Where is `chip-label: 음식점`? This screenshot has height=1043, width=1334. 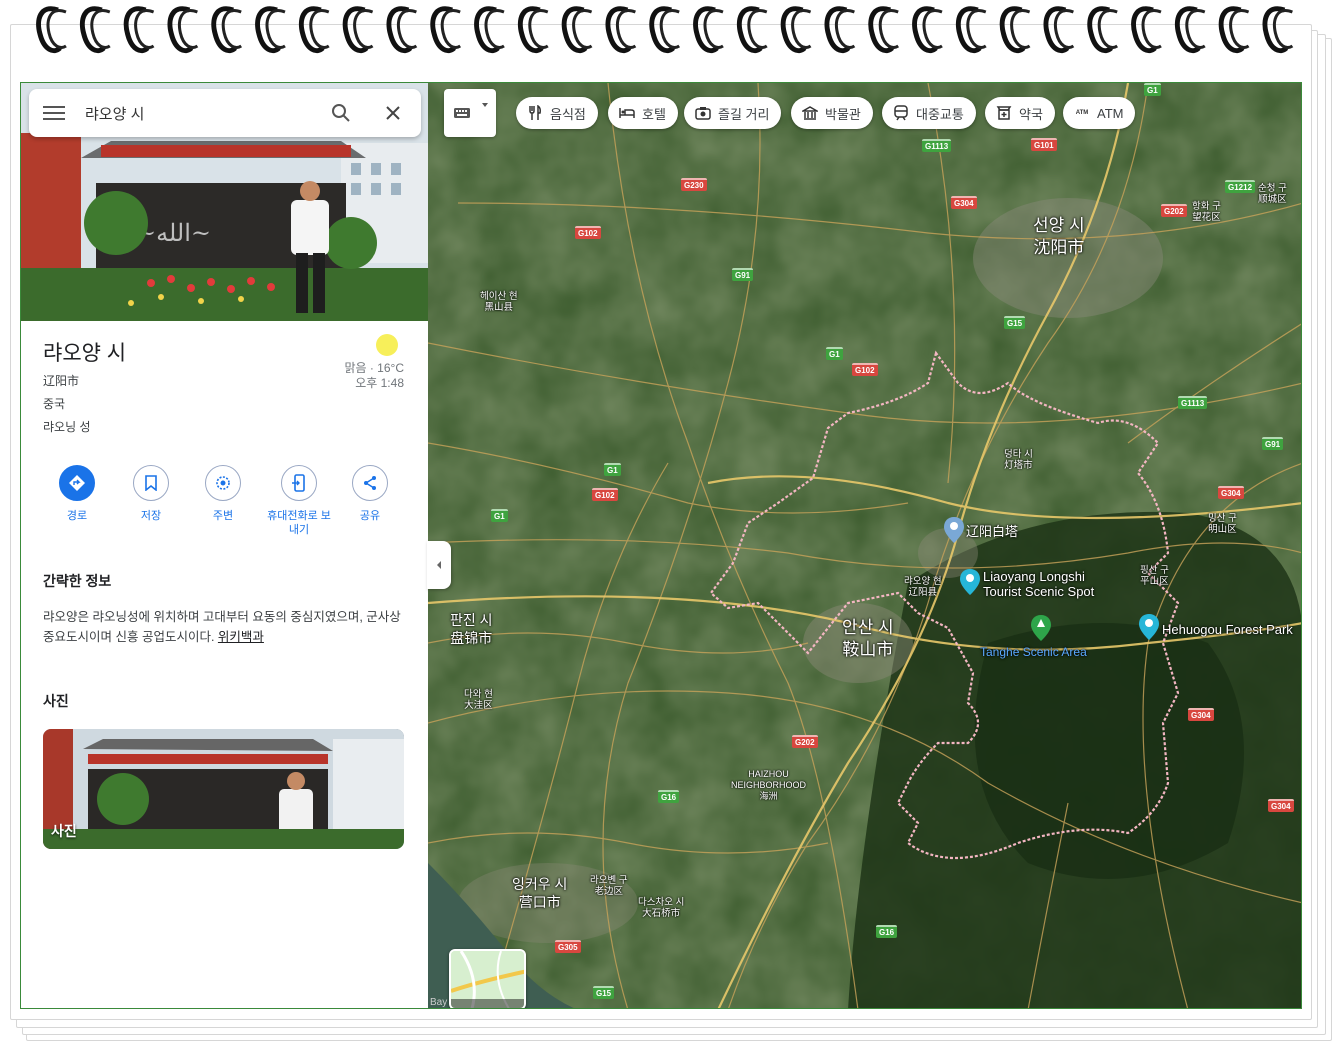
chip-label: 음식점 is located at coordinates (568, 114).